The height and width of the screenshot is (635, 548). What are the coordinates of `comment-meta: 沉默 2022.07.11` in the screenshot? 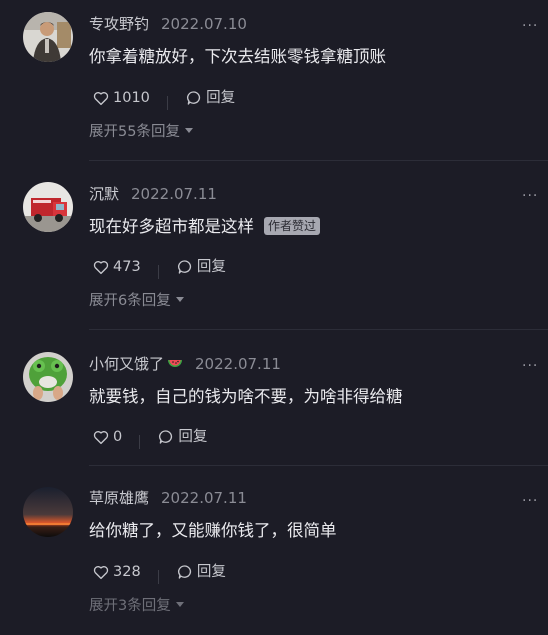 It's located at (153, 194).